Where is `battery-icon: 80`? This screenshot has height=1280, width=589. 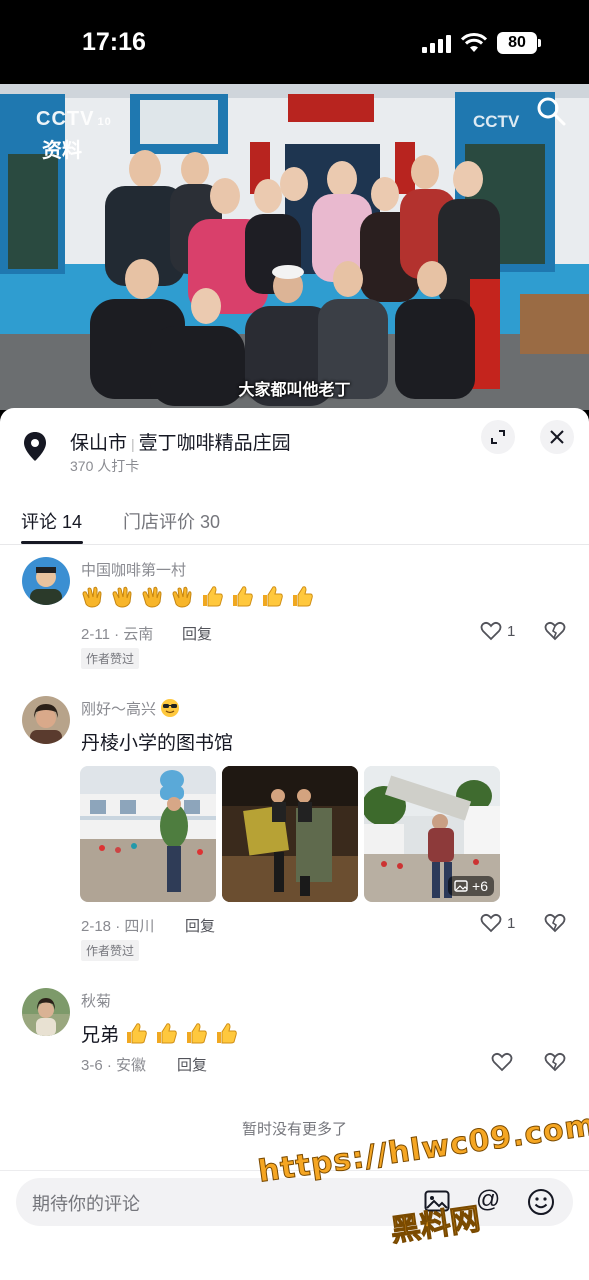
battery-icon: 80 is located at coordinates (519, 43).